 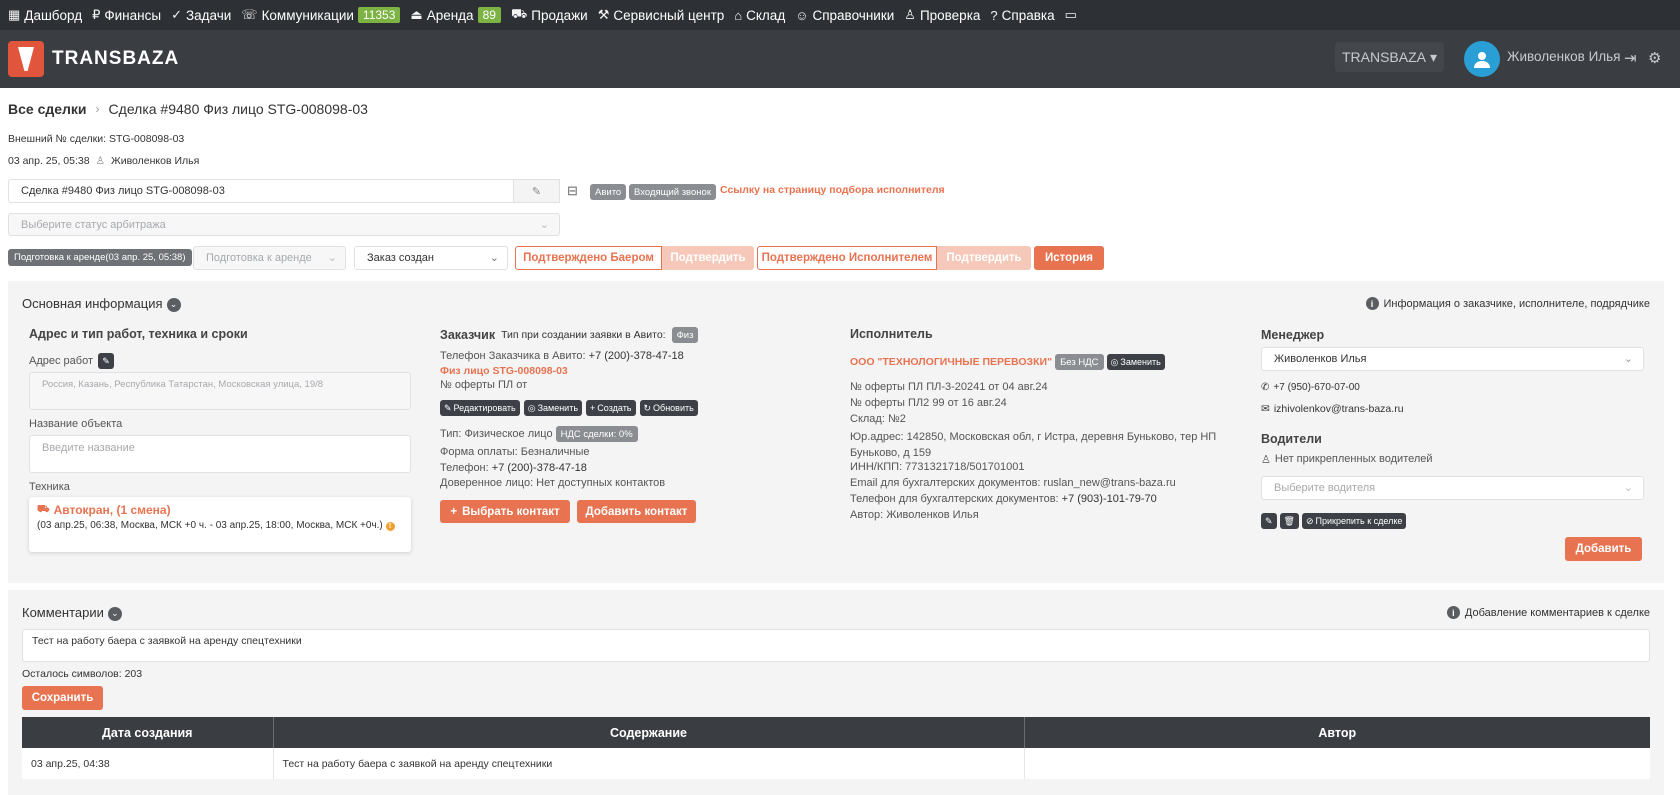 I want to click on info-icon: i, so click(x=1453, y=612).